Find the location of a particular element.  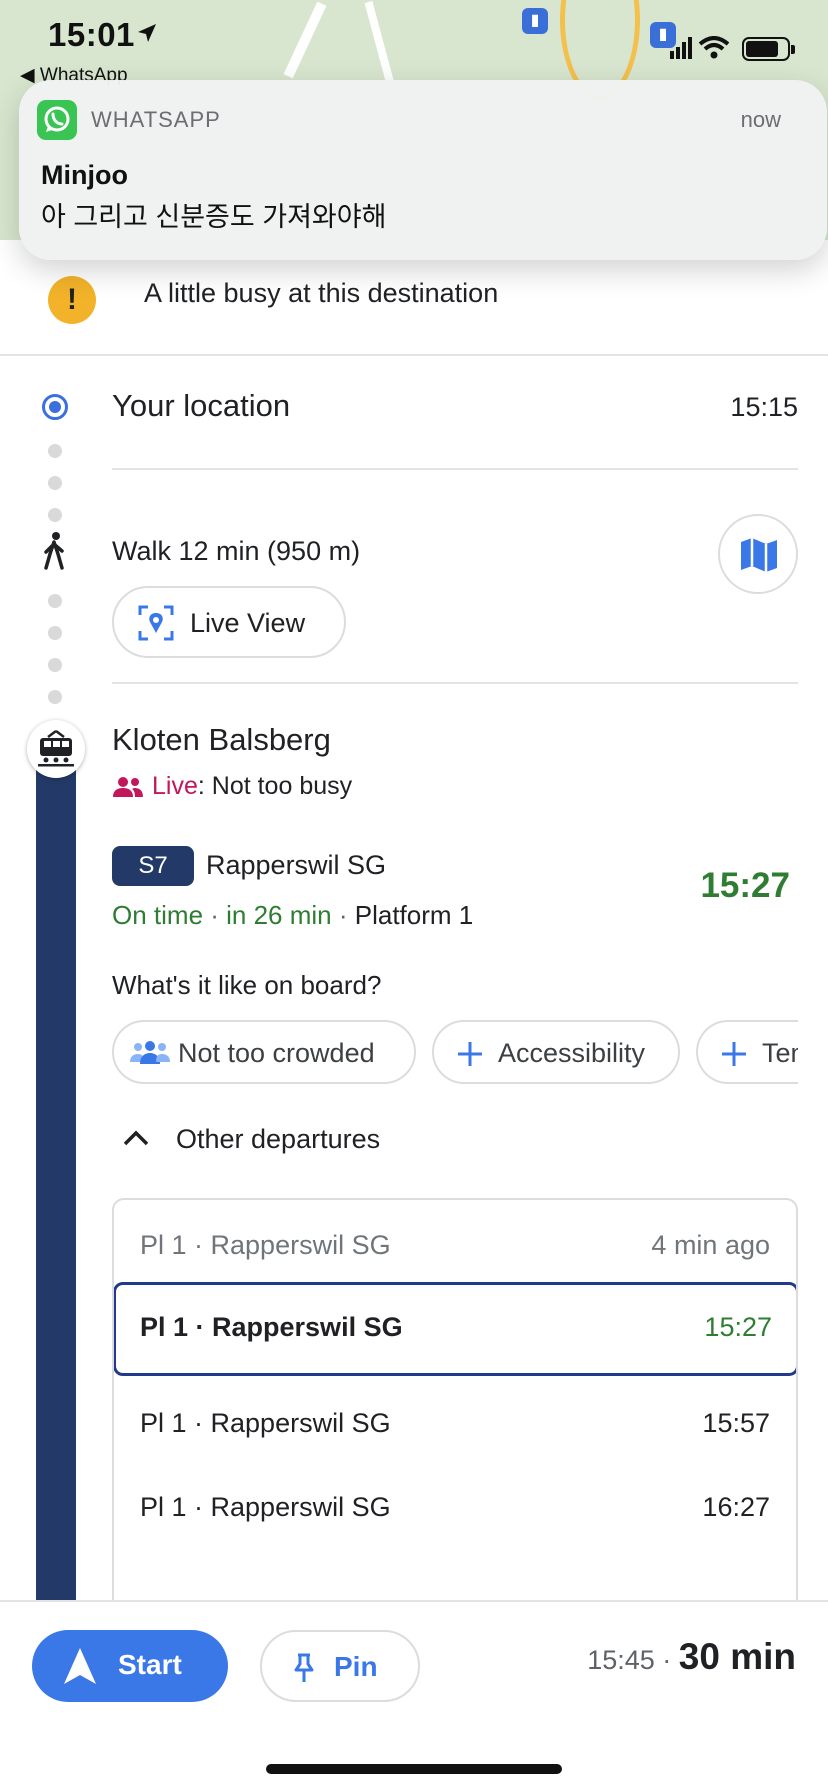

map-icon is located at coordinates (759, 555).